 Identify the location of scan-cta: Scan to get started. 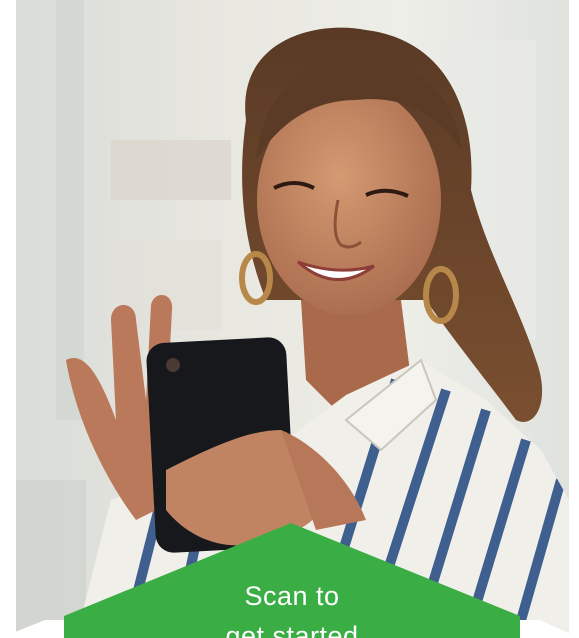
(292, 607).